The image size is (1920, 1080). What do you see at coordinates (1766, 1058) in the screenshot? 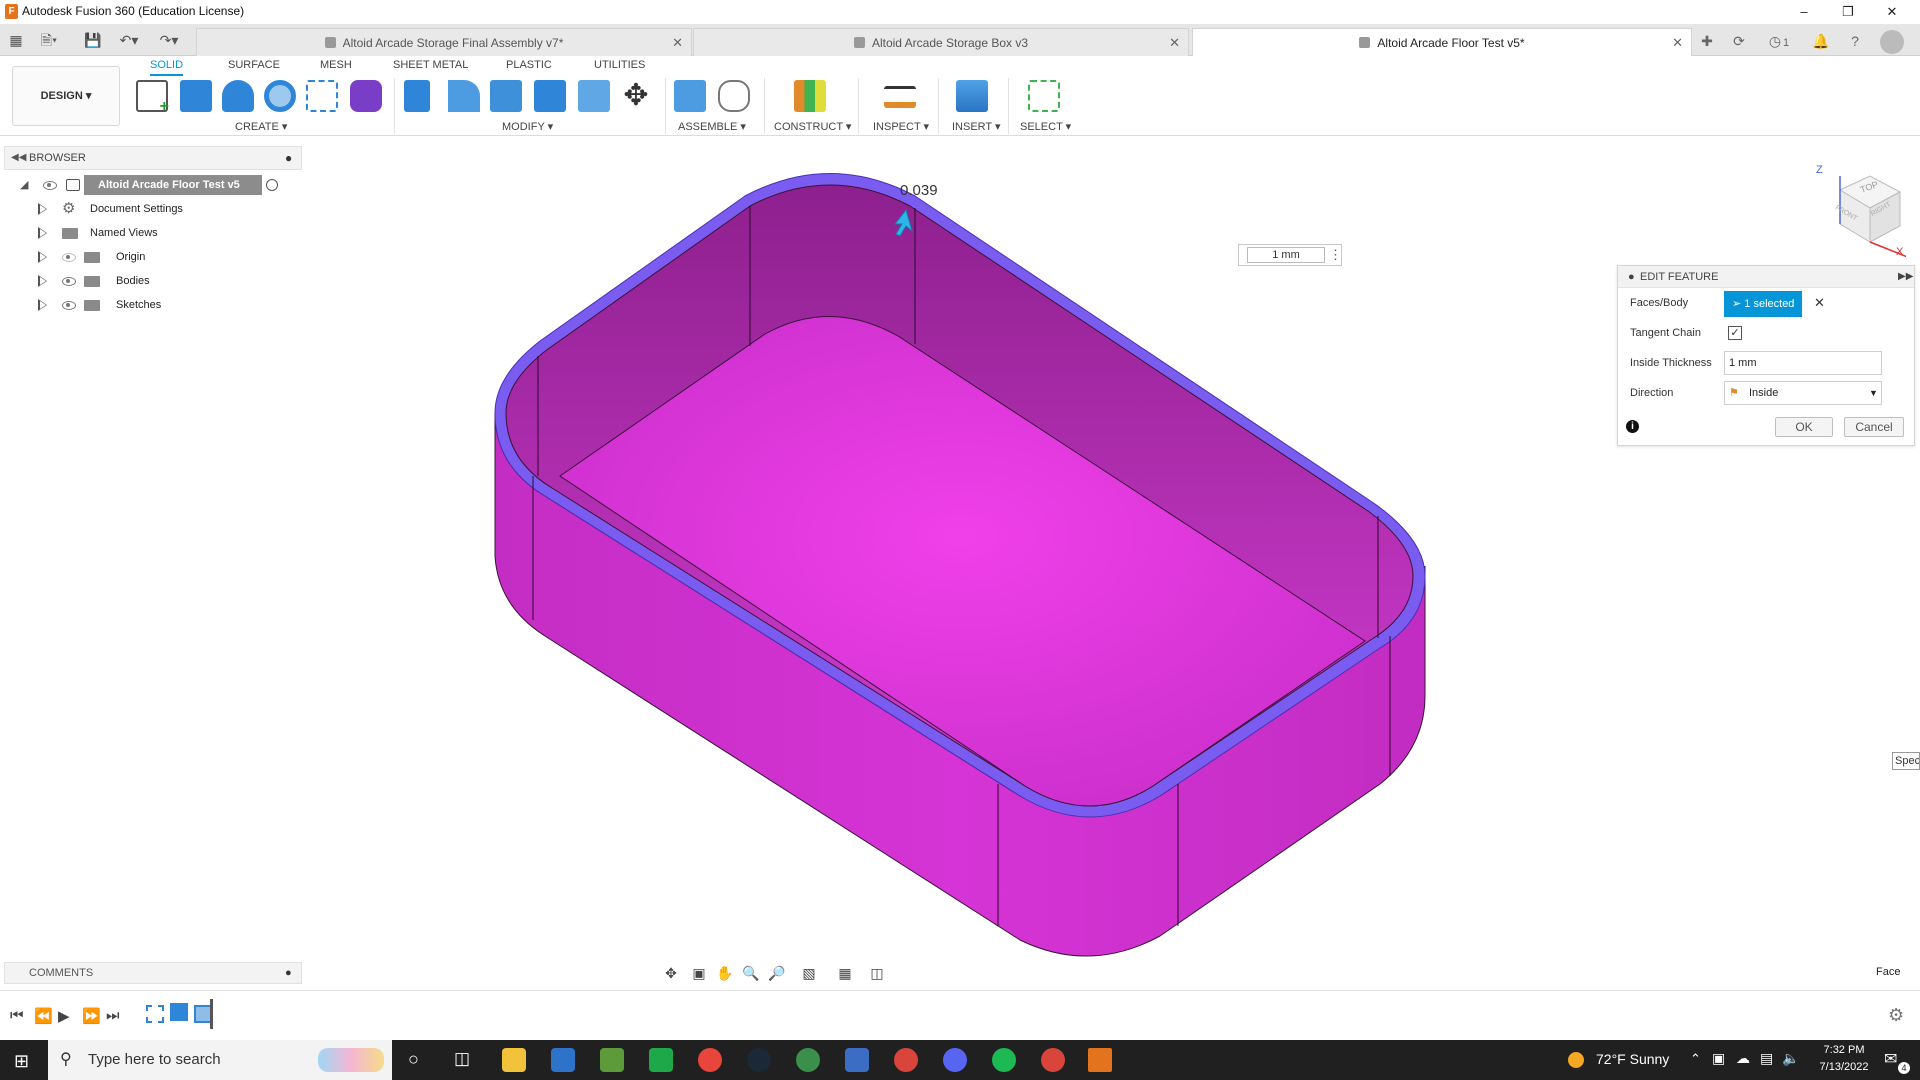
I see `network-icon: ▤` at bounding box center [1766, 1058].